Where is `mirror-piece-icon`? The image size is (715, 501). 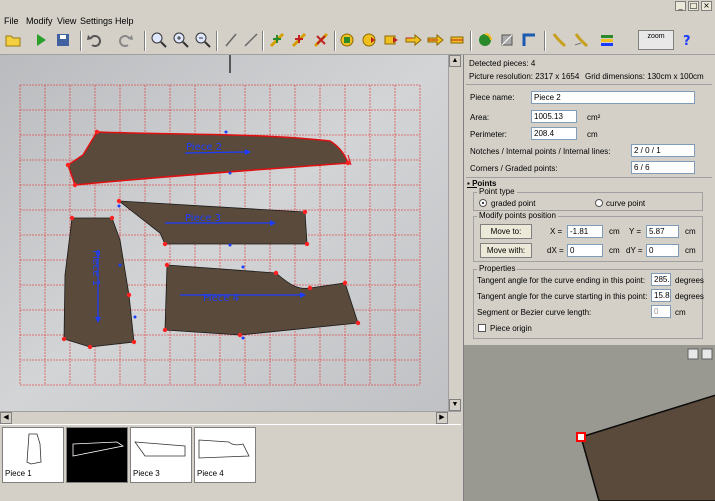 mirror-piece-icon is located at coordinates (507, 40).